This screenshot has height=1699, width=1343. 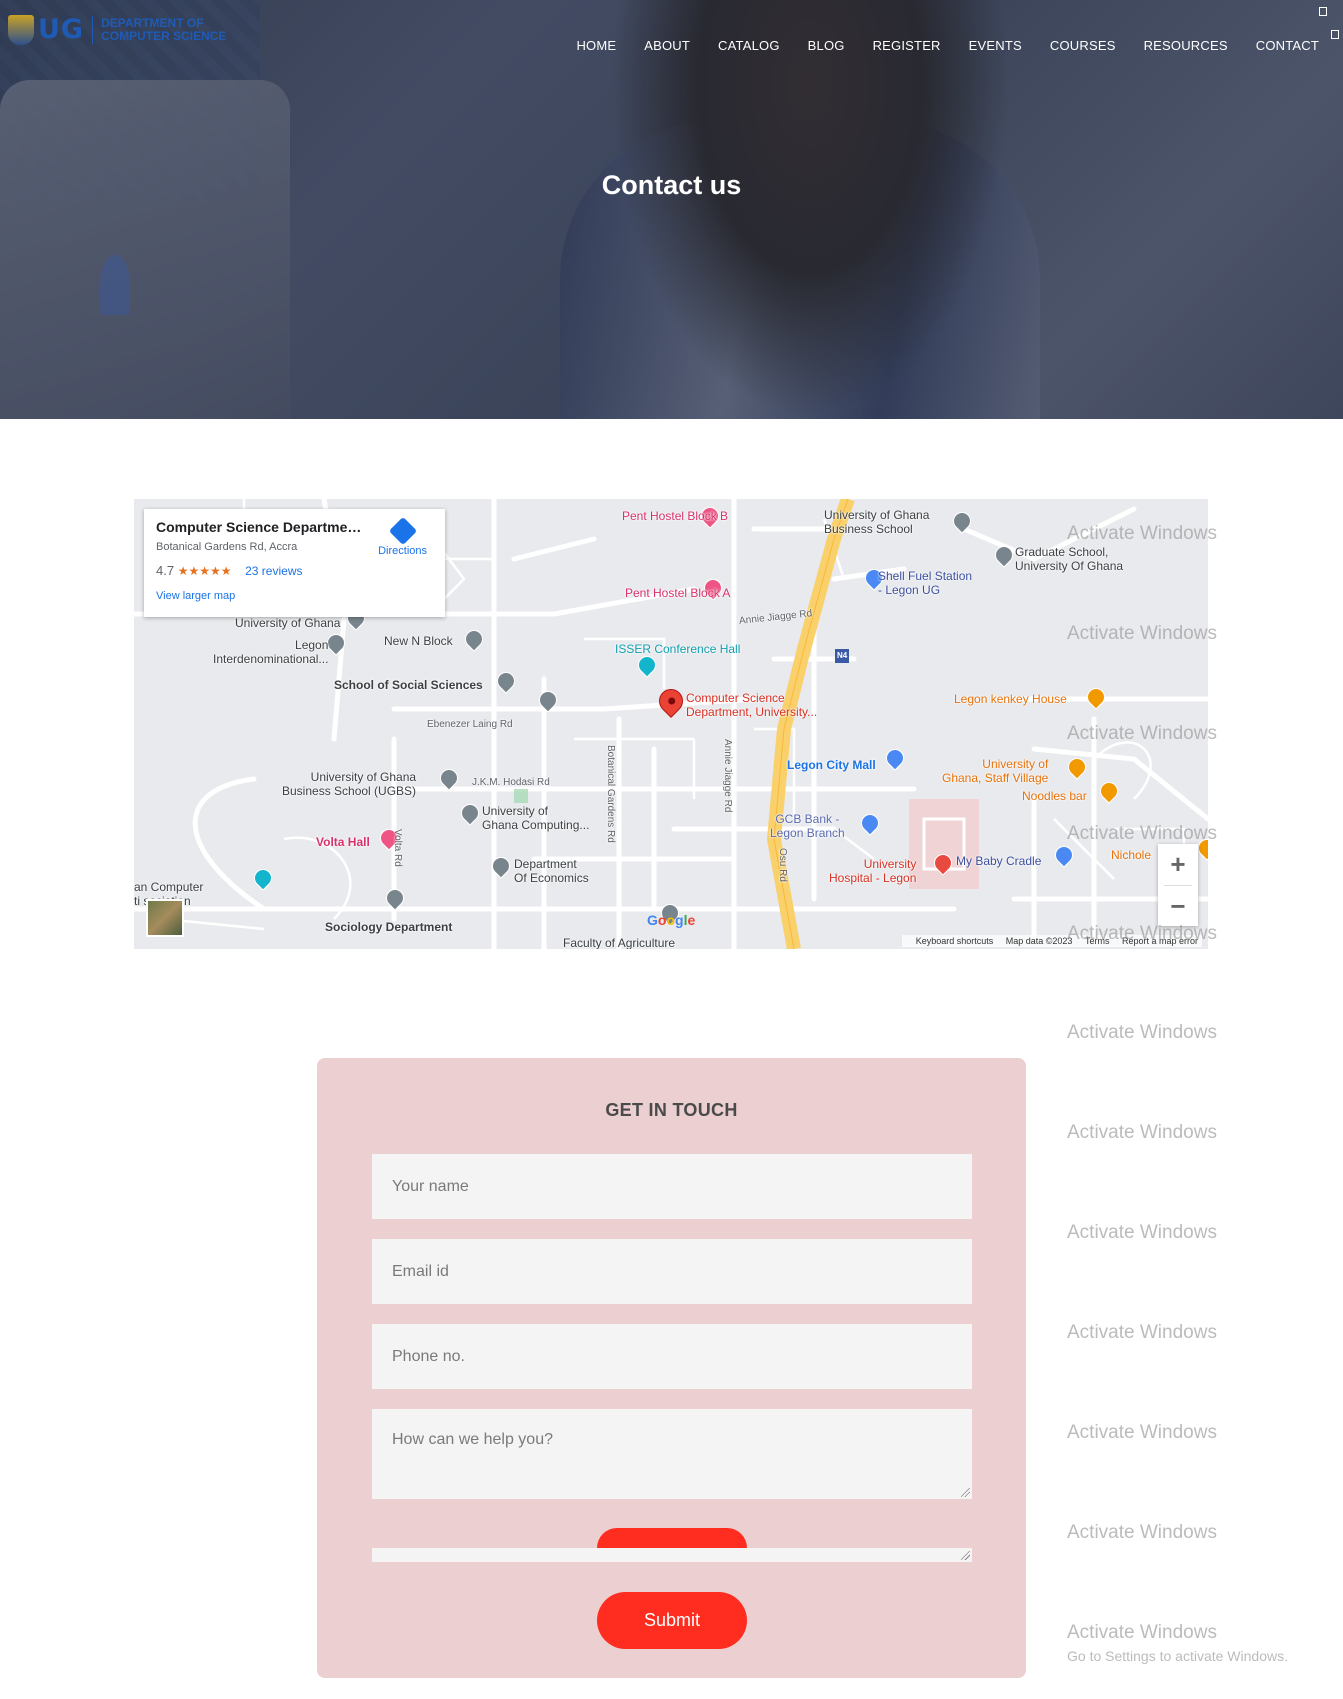 What do you see at coordinates (273, 571) in the screenshot?
I see `reviews-link: 23 reviews` at bounding box center [273, 571].